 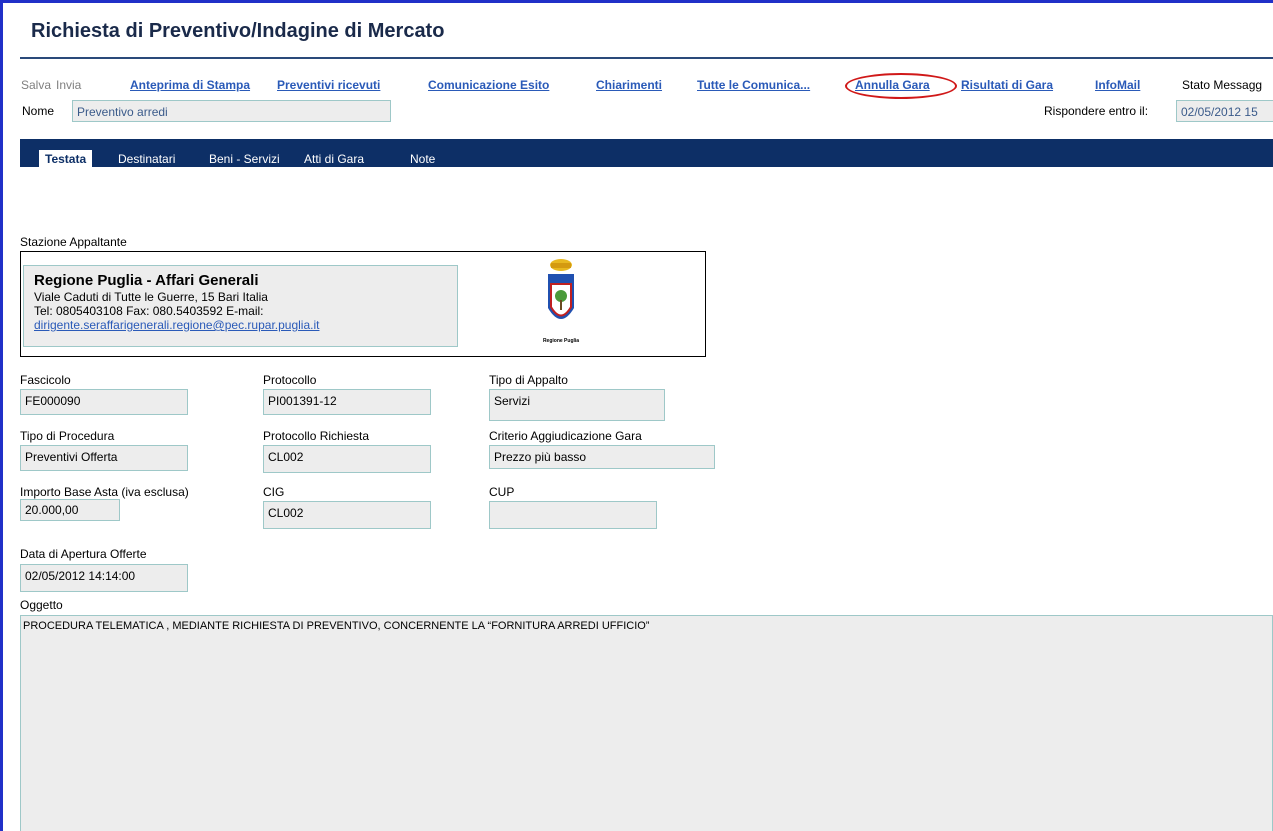 What do you see at coordinates (73, 242) in the screenshot?
I see `stazione-appaltante-label: Stazione Appaltante` at bounding box center [73, 242].